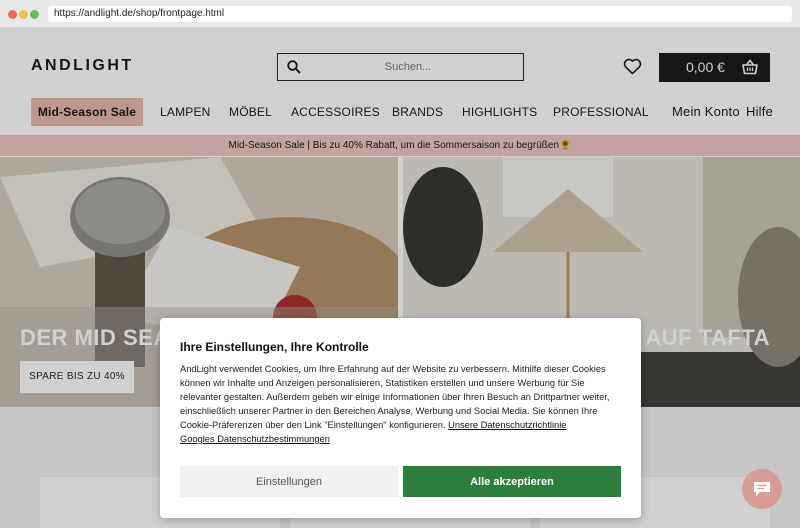 Image resolution: width=800 pixels, height=528 pixels. I want to click on close-window-button, so click(12, 14).